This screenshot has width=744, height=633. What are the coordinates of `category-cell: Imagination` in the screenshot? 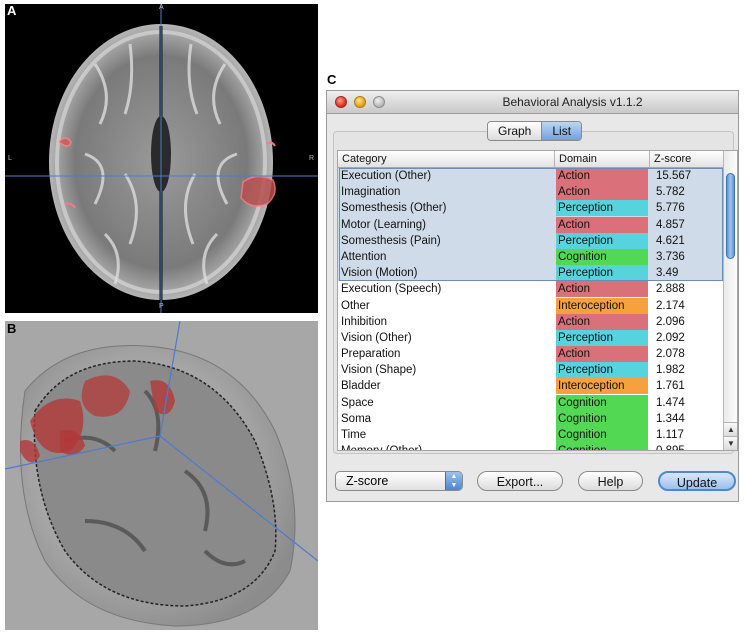 It's located at (371, 192).